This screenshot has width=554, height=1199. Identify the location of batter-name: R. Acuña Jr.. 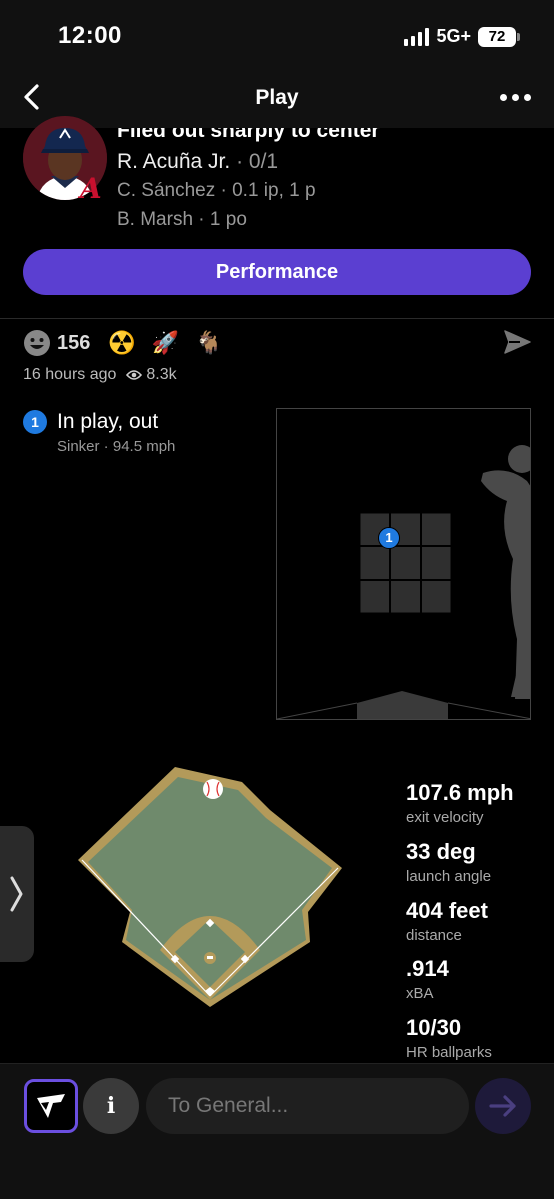
(174, 161).